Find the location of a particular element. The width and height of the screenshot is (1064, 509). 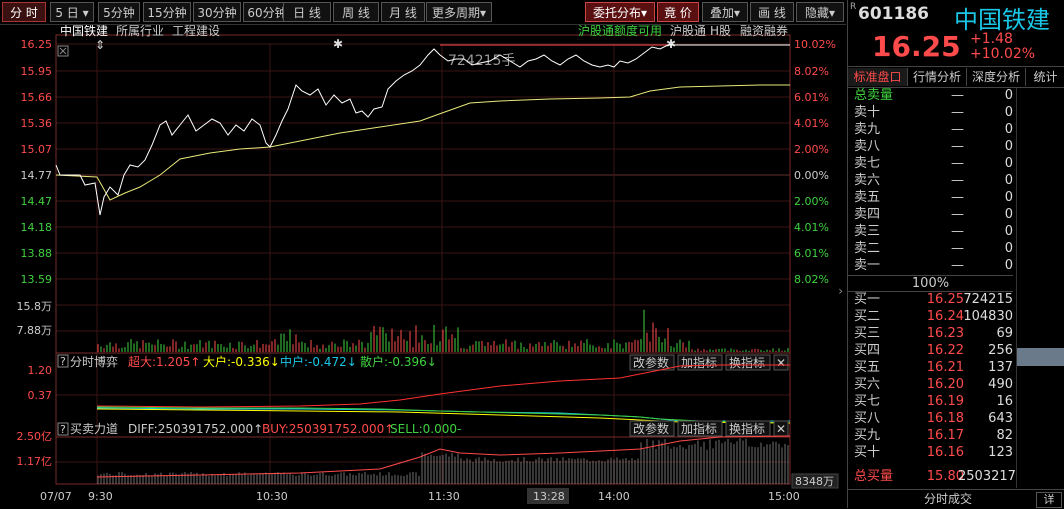

bid-row: 买二 16.24 104830 is located at coordinates (930, 316).